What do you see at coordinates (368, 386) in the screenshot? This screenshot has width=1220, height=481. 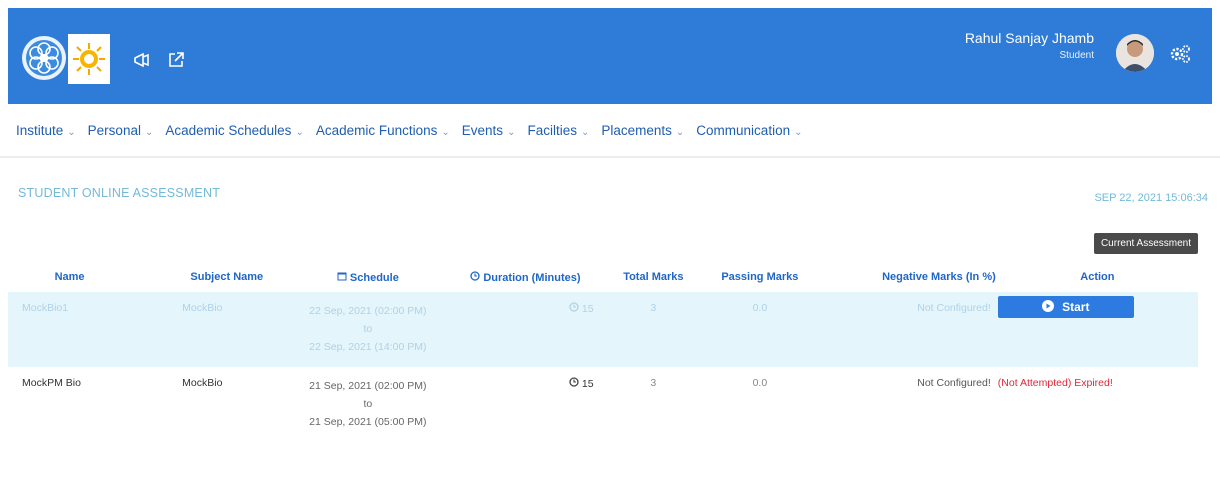 I see `schedule-from: 21 Sep, 2021 (02:00 PM)` at bounding box center [368, 386].